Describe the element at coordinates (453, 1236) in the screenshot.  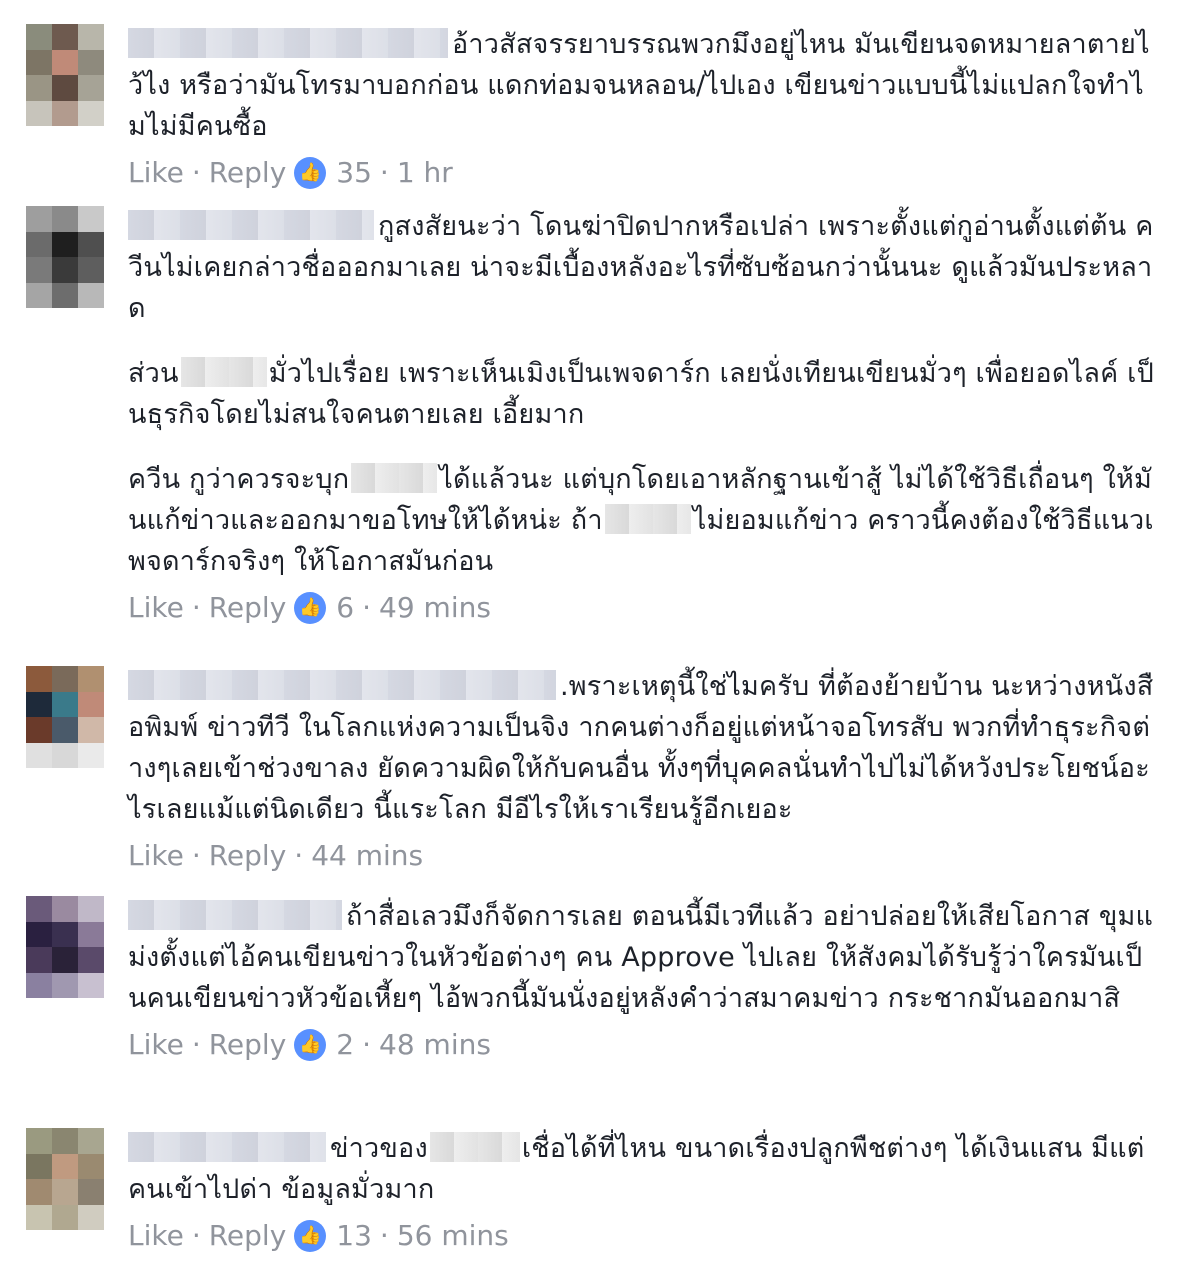
I see `timestamp: 56 mins` at that location.